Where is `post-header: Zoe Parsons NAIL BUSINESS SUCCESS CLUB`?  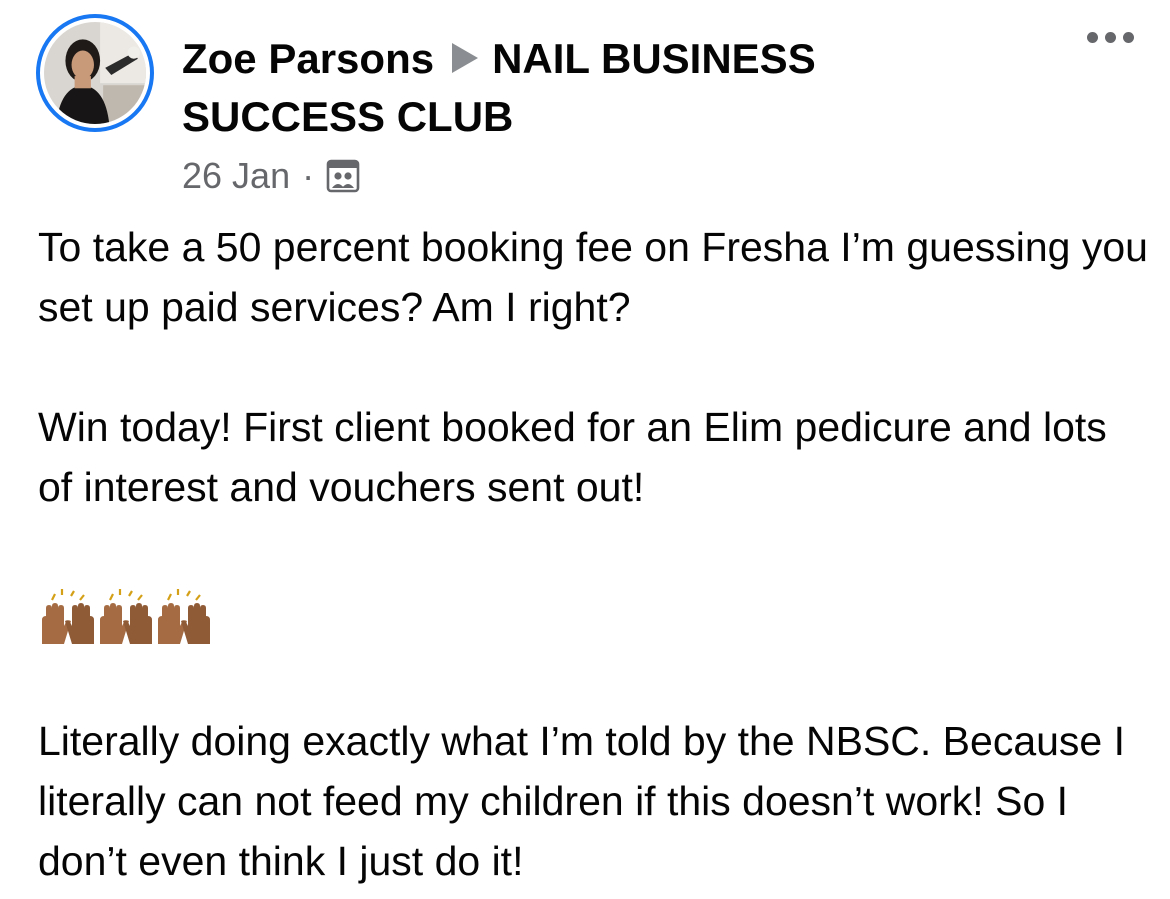
post-header: Zoe Parsons NAIL BUSINESS SUCCESS CLUB is located at coordinates (572, 88).